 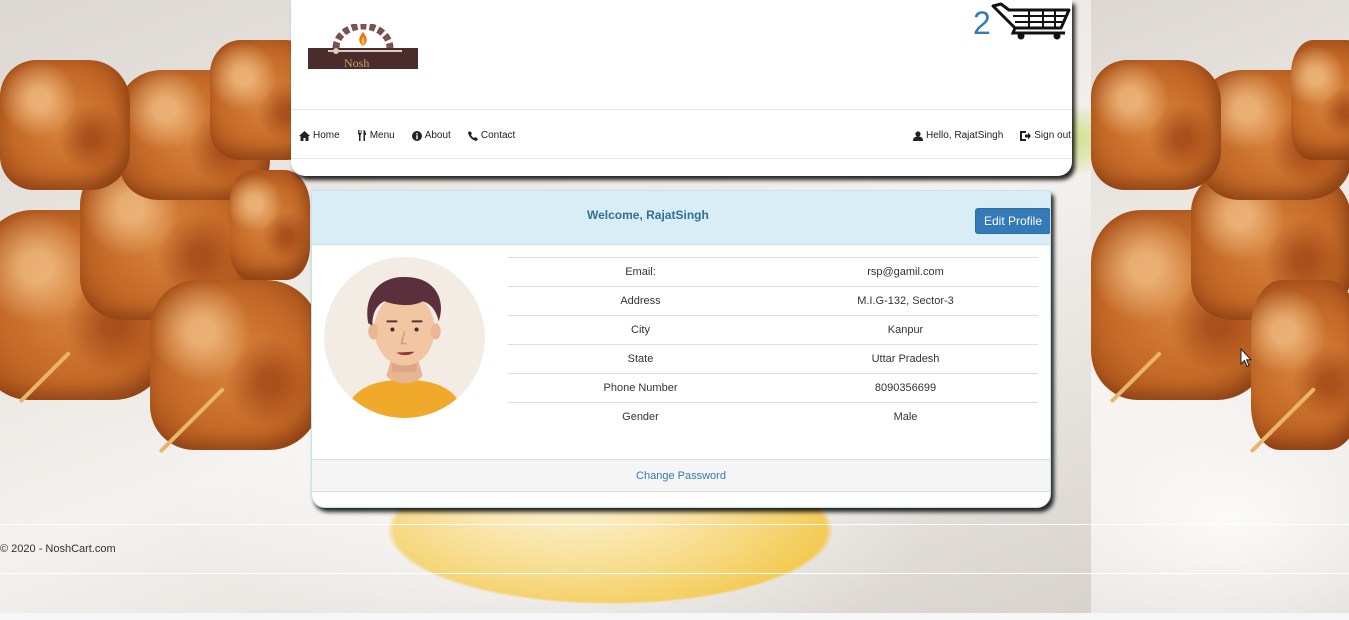 I want to click on nav-contact-link: Contact, so click(x=491, y=135).